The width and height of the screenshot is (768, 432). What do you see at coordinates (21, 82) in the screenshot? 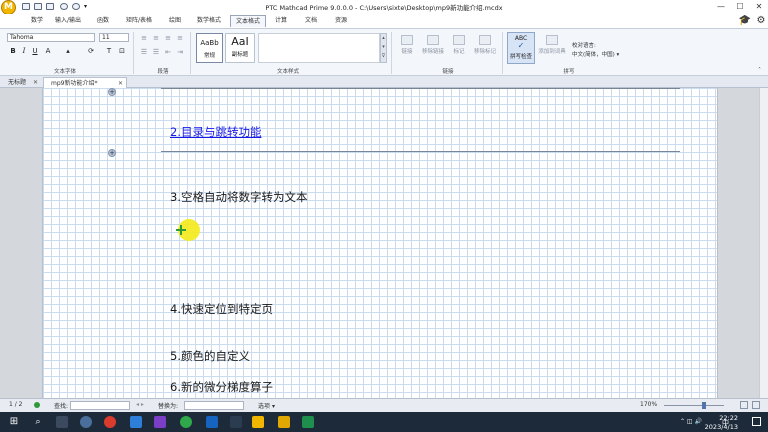
I see `doc-tab-untitled: 无标题 ✕` at bounding box center [21, 82].